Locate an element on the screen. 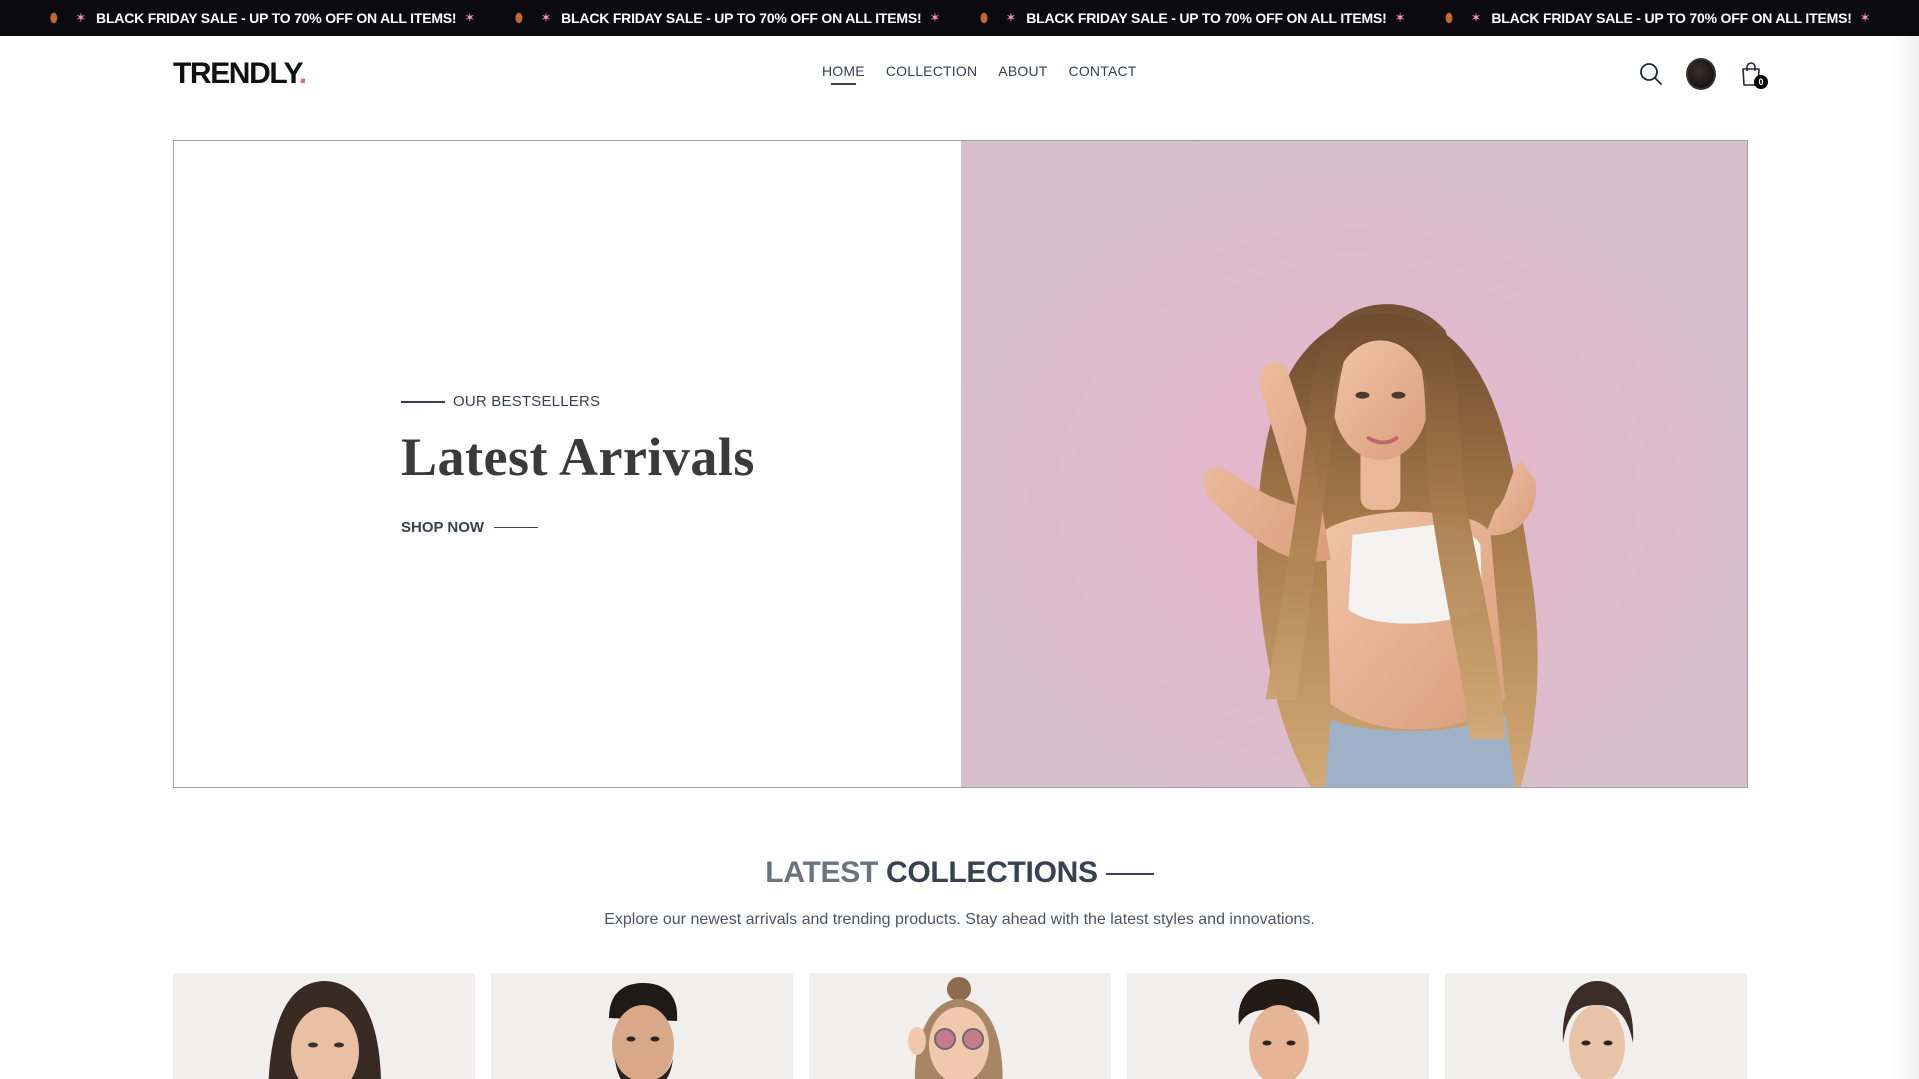 This screenshot has width=1919, height=1079. title-line is located at coordinates (1129, 874).